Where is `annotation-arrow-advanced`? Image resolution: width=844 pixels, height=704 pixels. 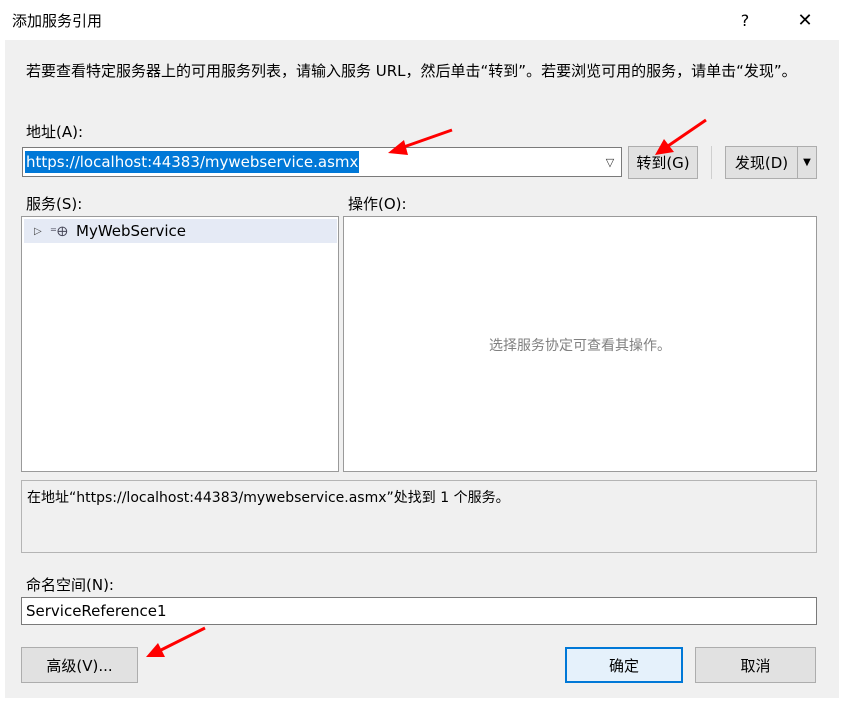
annotation-arrow-advanced is located at coordinates (176, 641).